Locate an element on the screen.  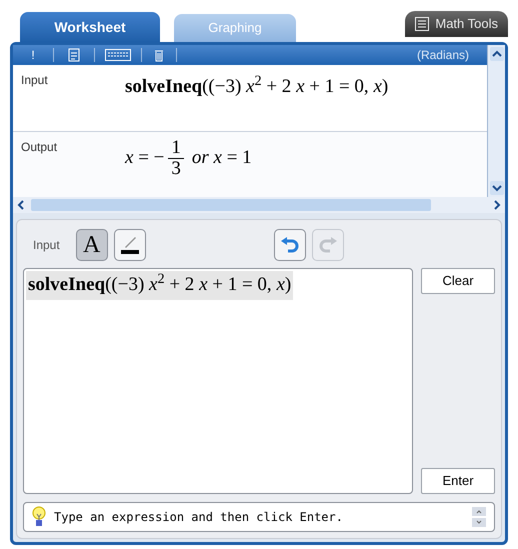
spin-icon is located at coordinates (479, 517).